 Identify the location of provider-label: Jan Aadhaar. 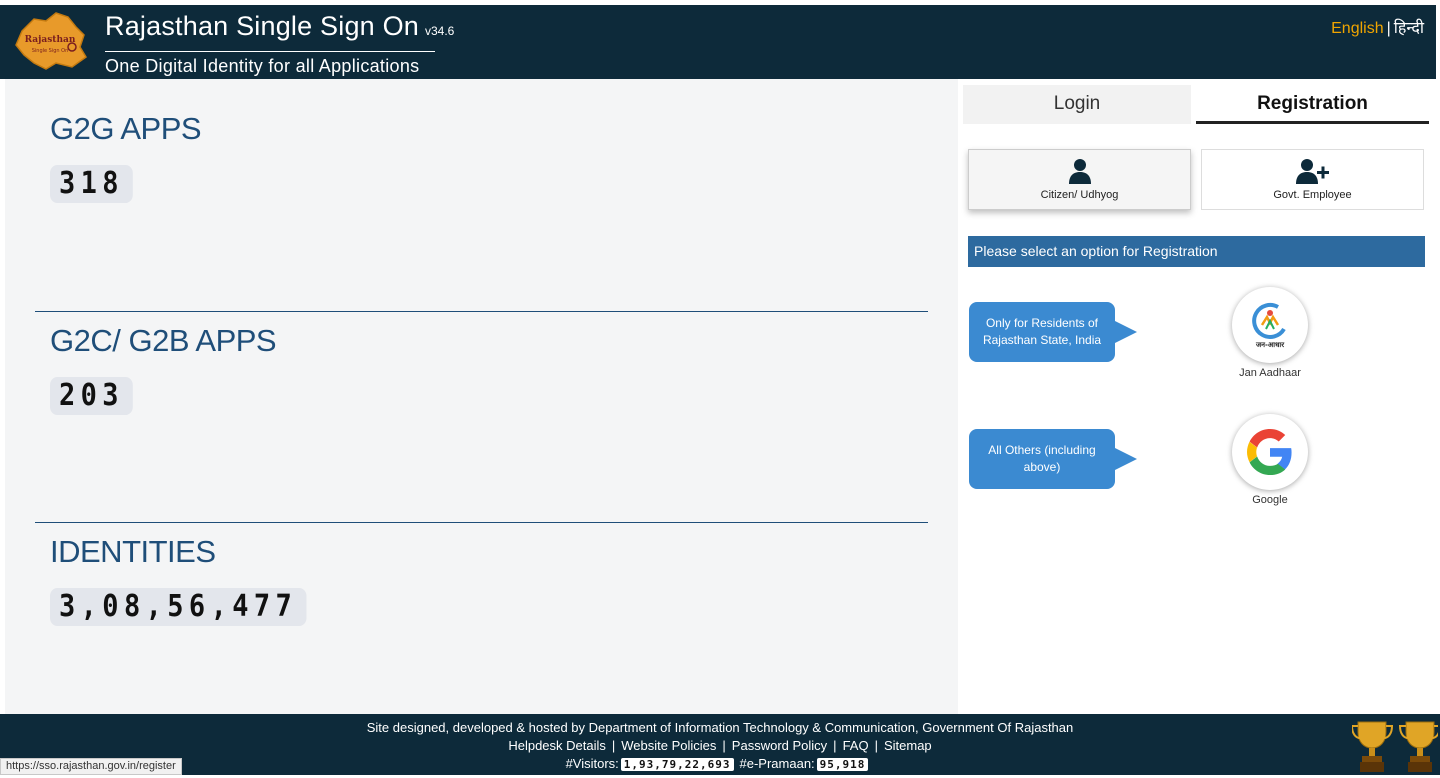
(1270, 373).